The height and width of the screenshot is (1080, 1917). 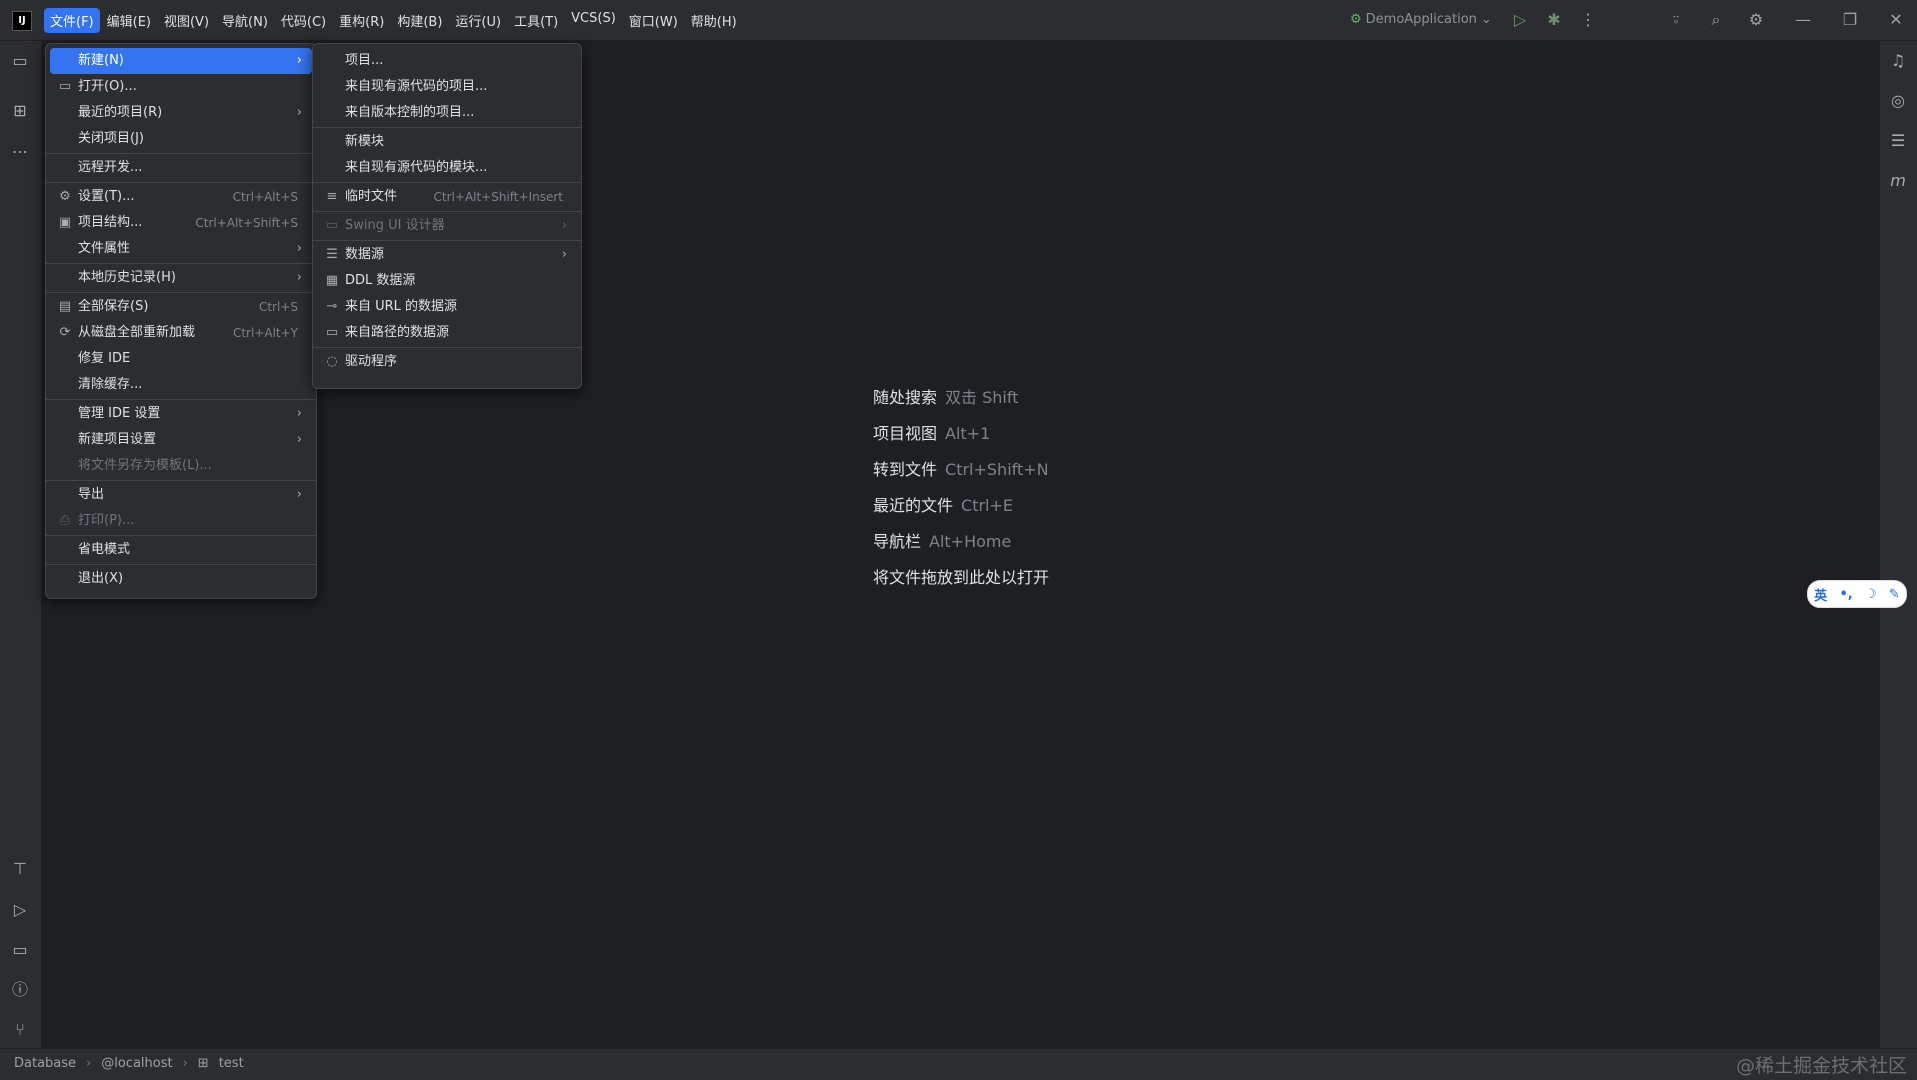 I want to click on menubar-item-4: 代码(C), so click(x=303, y=20).